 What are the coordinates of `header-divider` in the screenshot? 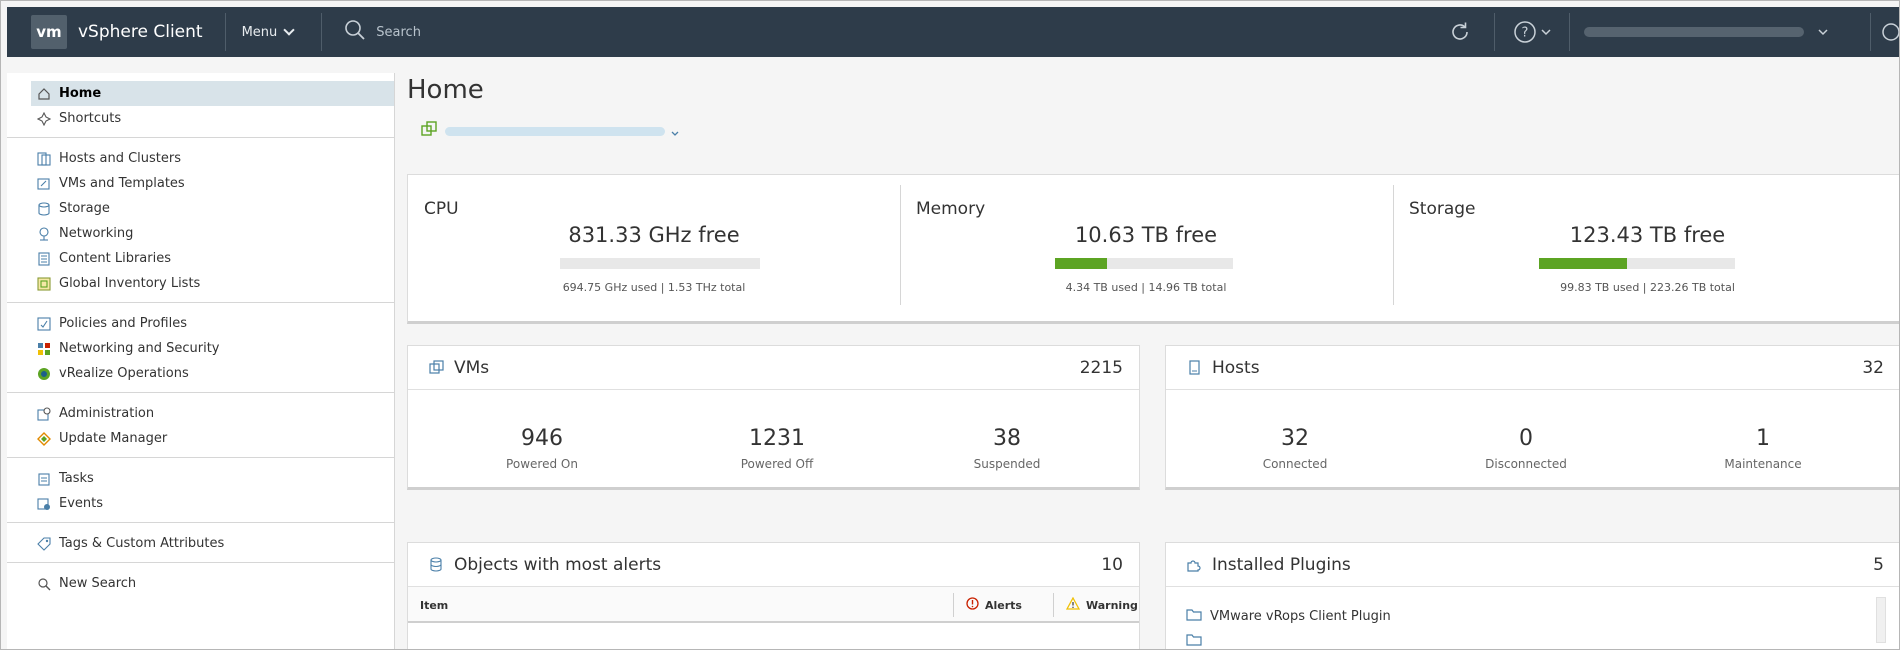 It's located at (322, 32).